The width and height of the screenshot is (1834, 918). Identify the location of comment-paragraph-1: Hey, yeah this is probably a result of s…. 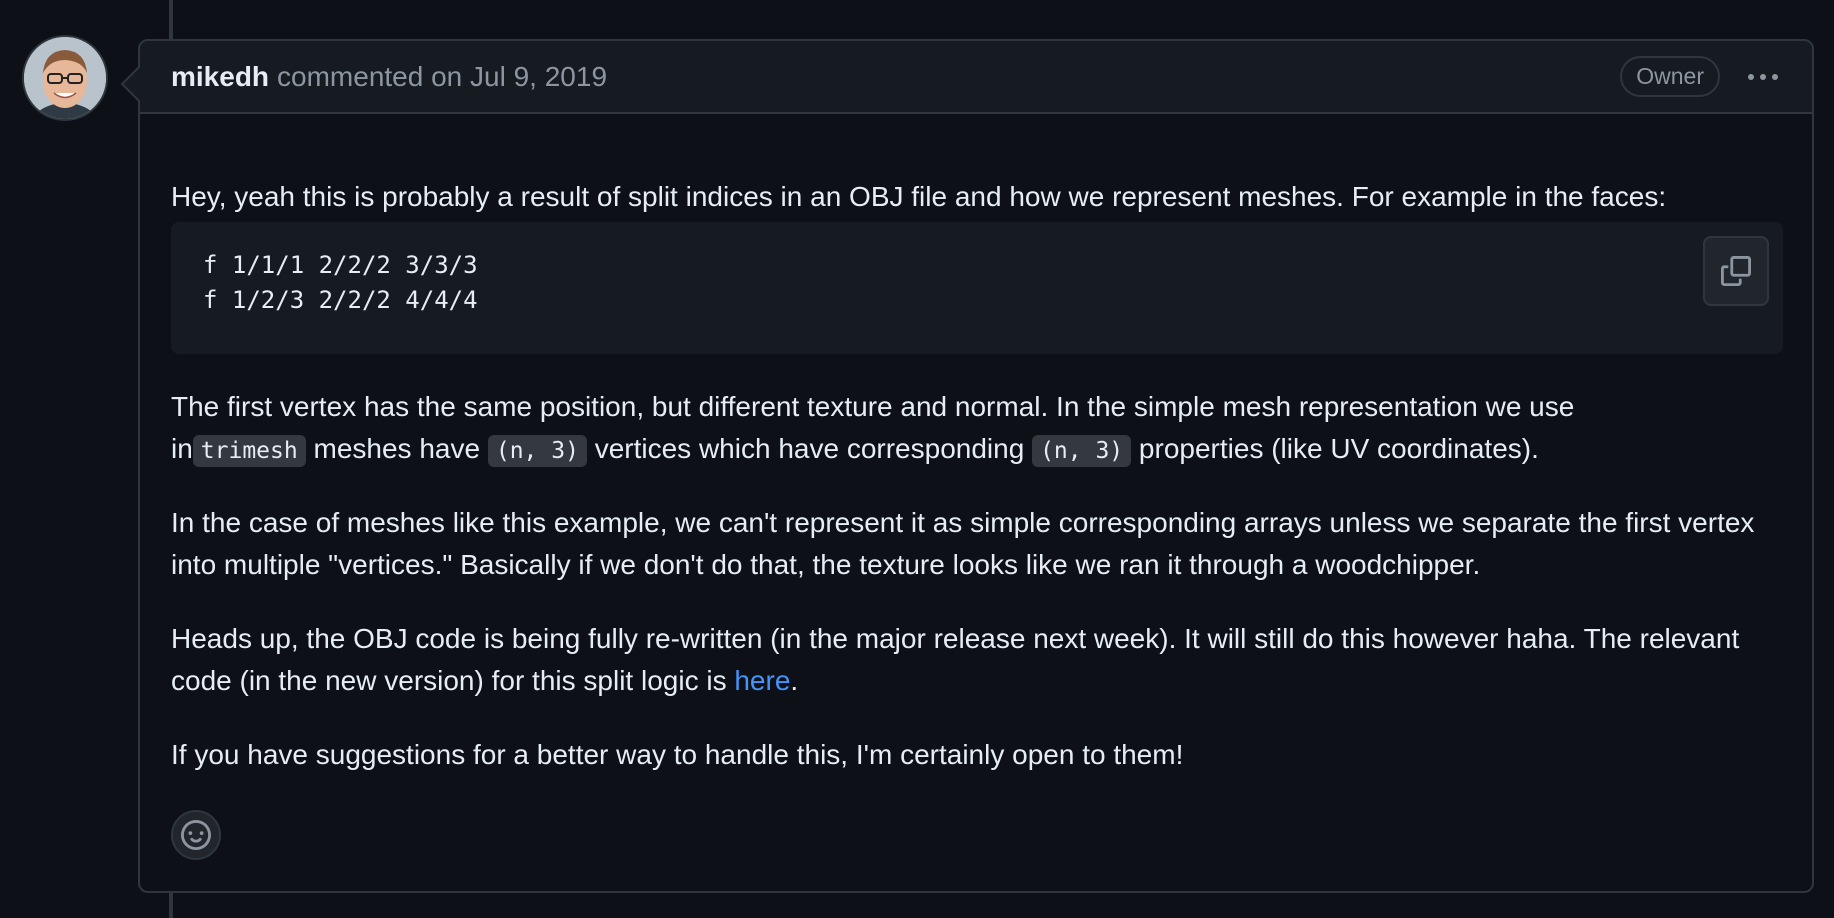
(919, 196).